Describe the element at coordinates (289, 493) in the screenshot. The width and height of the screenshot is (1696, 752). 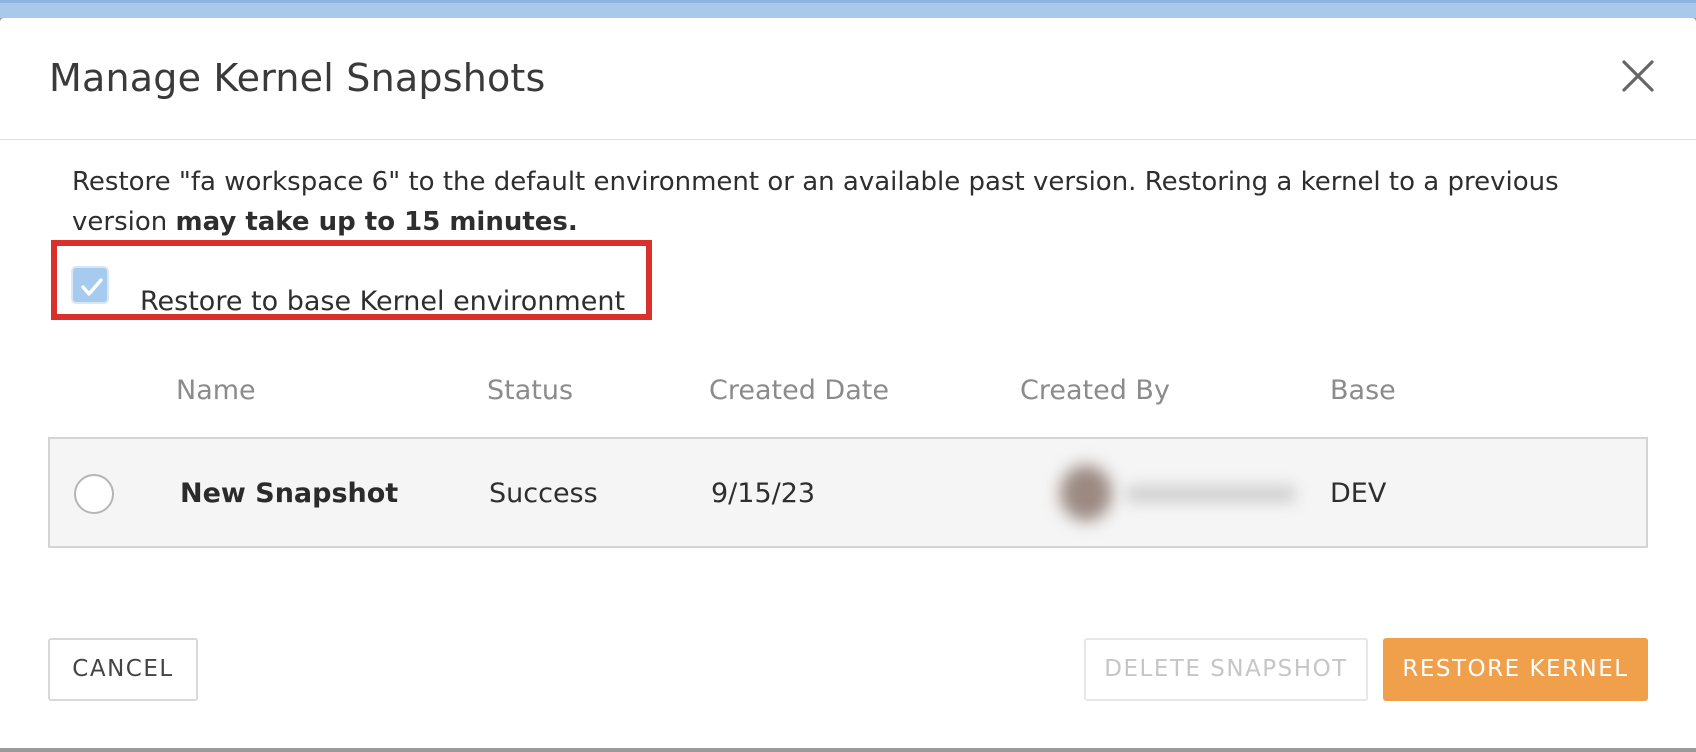
I see `snapshot-name: New Snapshot` at that location.